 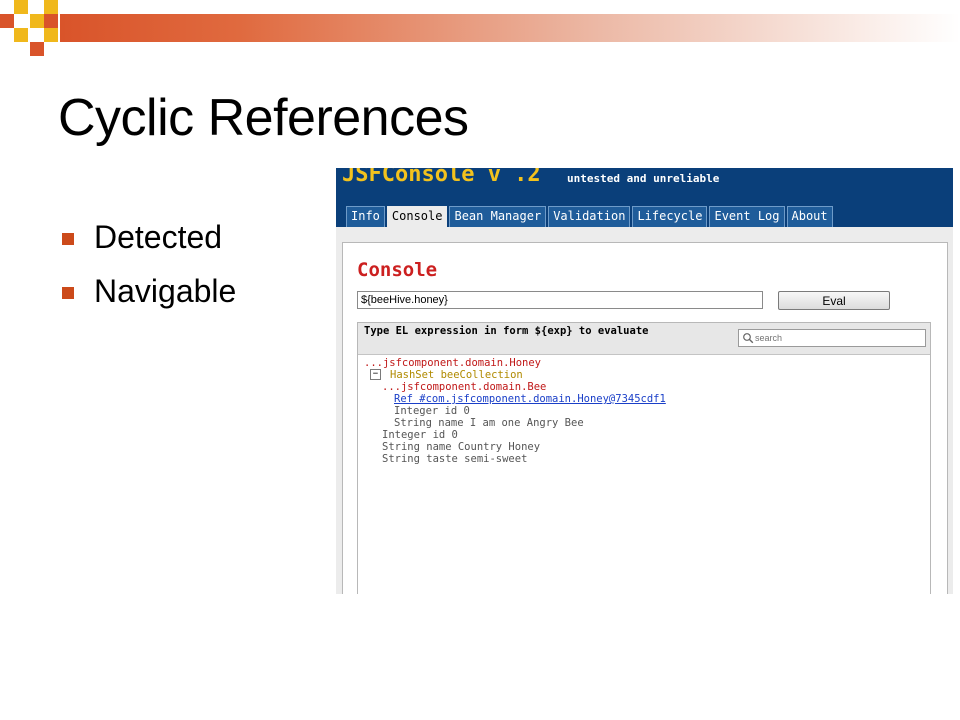 I want to click on eval-button: Eval, so click(x=834, y=300).